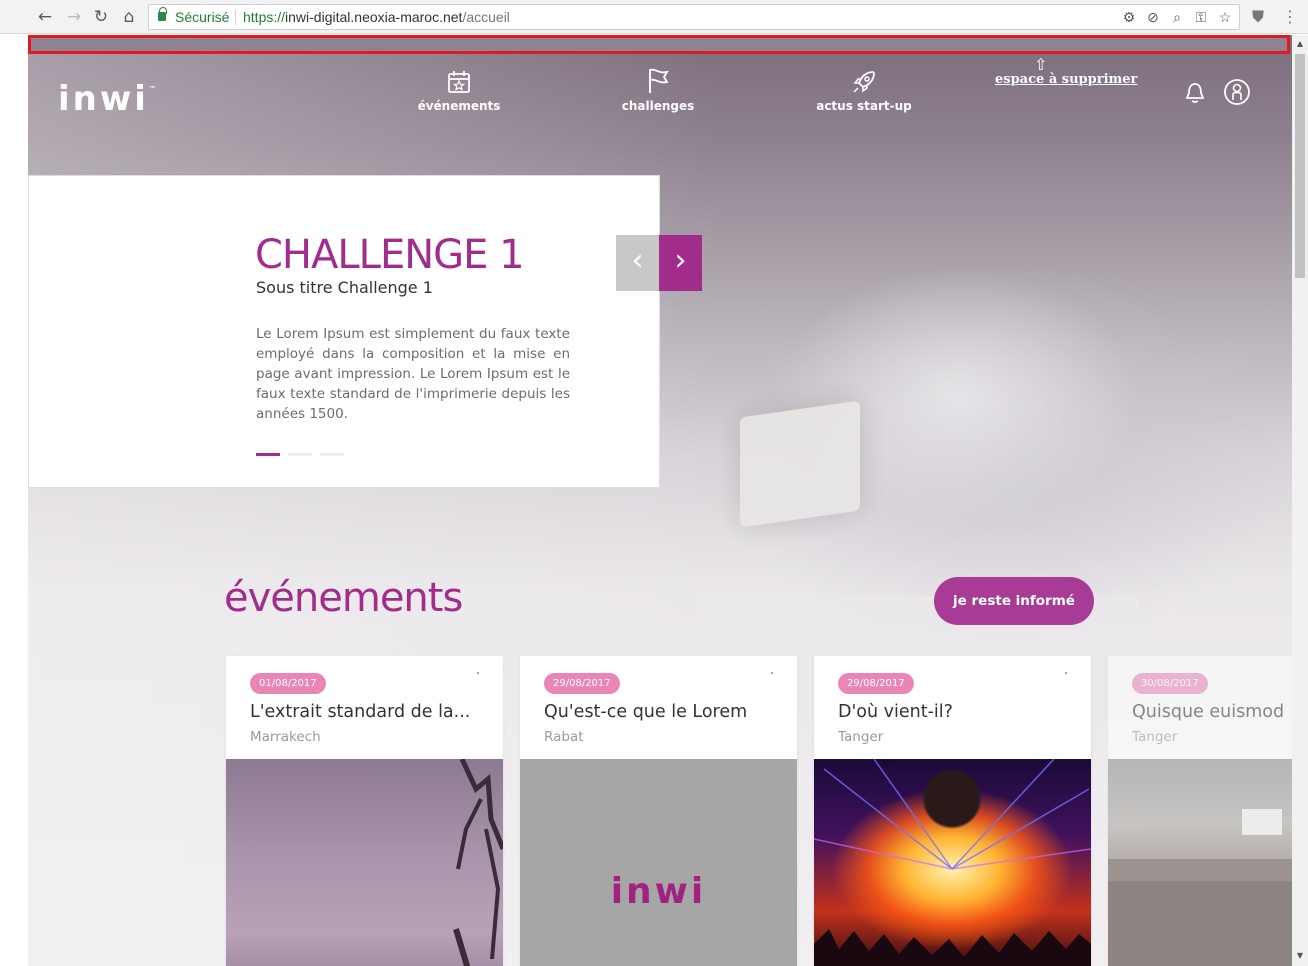  What do you see at coordinates (1300, 166) in the screenshot?
I see `scrollbar-thumb` at bounding box center [1300, 166].